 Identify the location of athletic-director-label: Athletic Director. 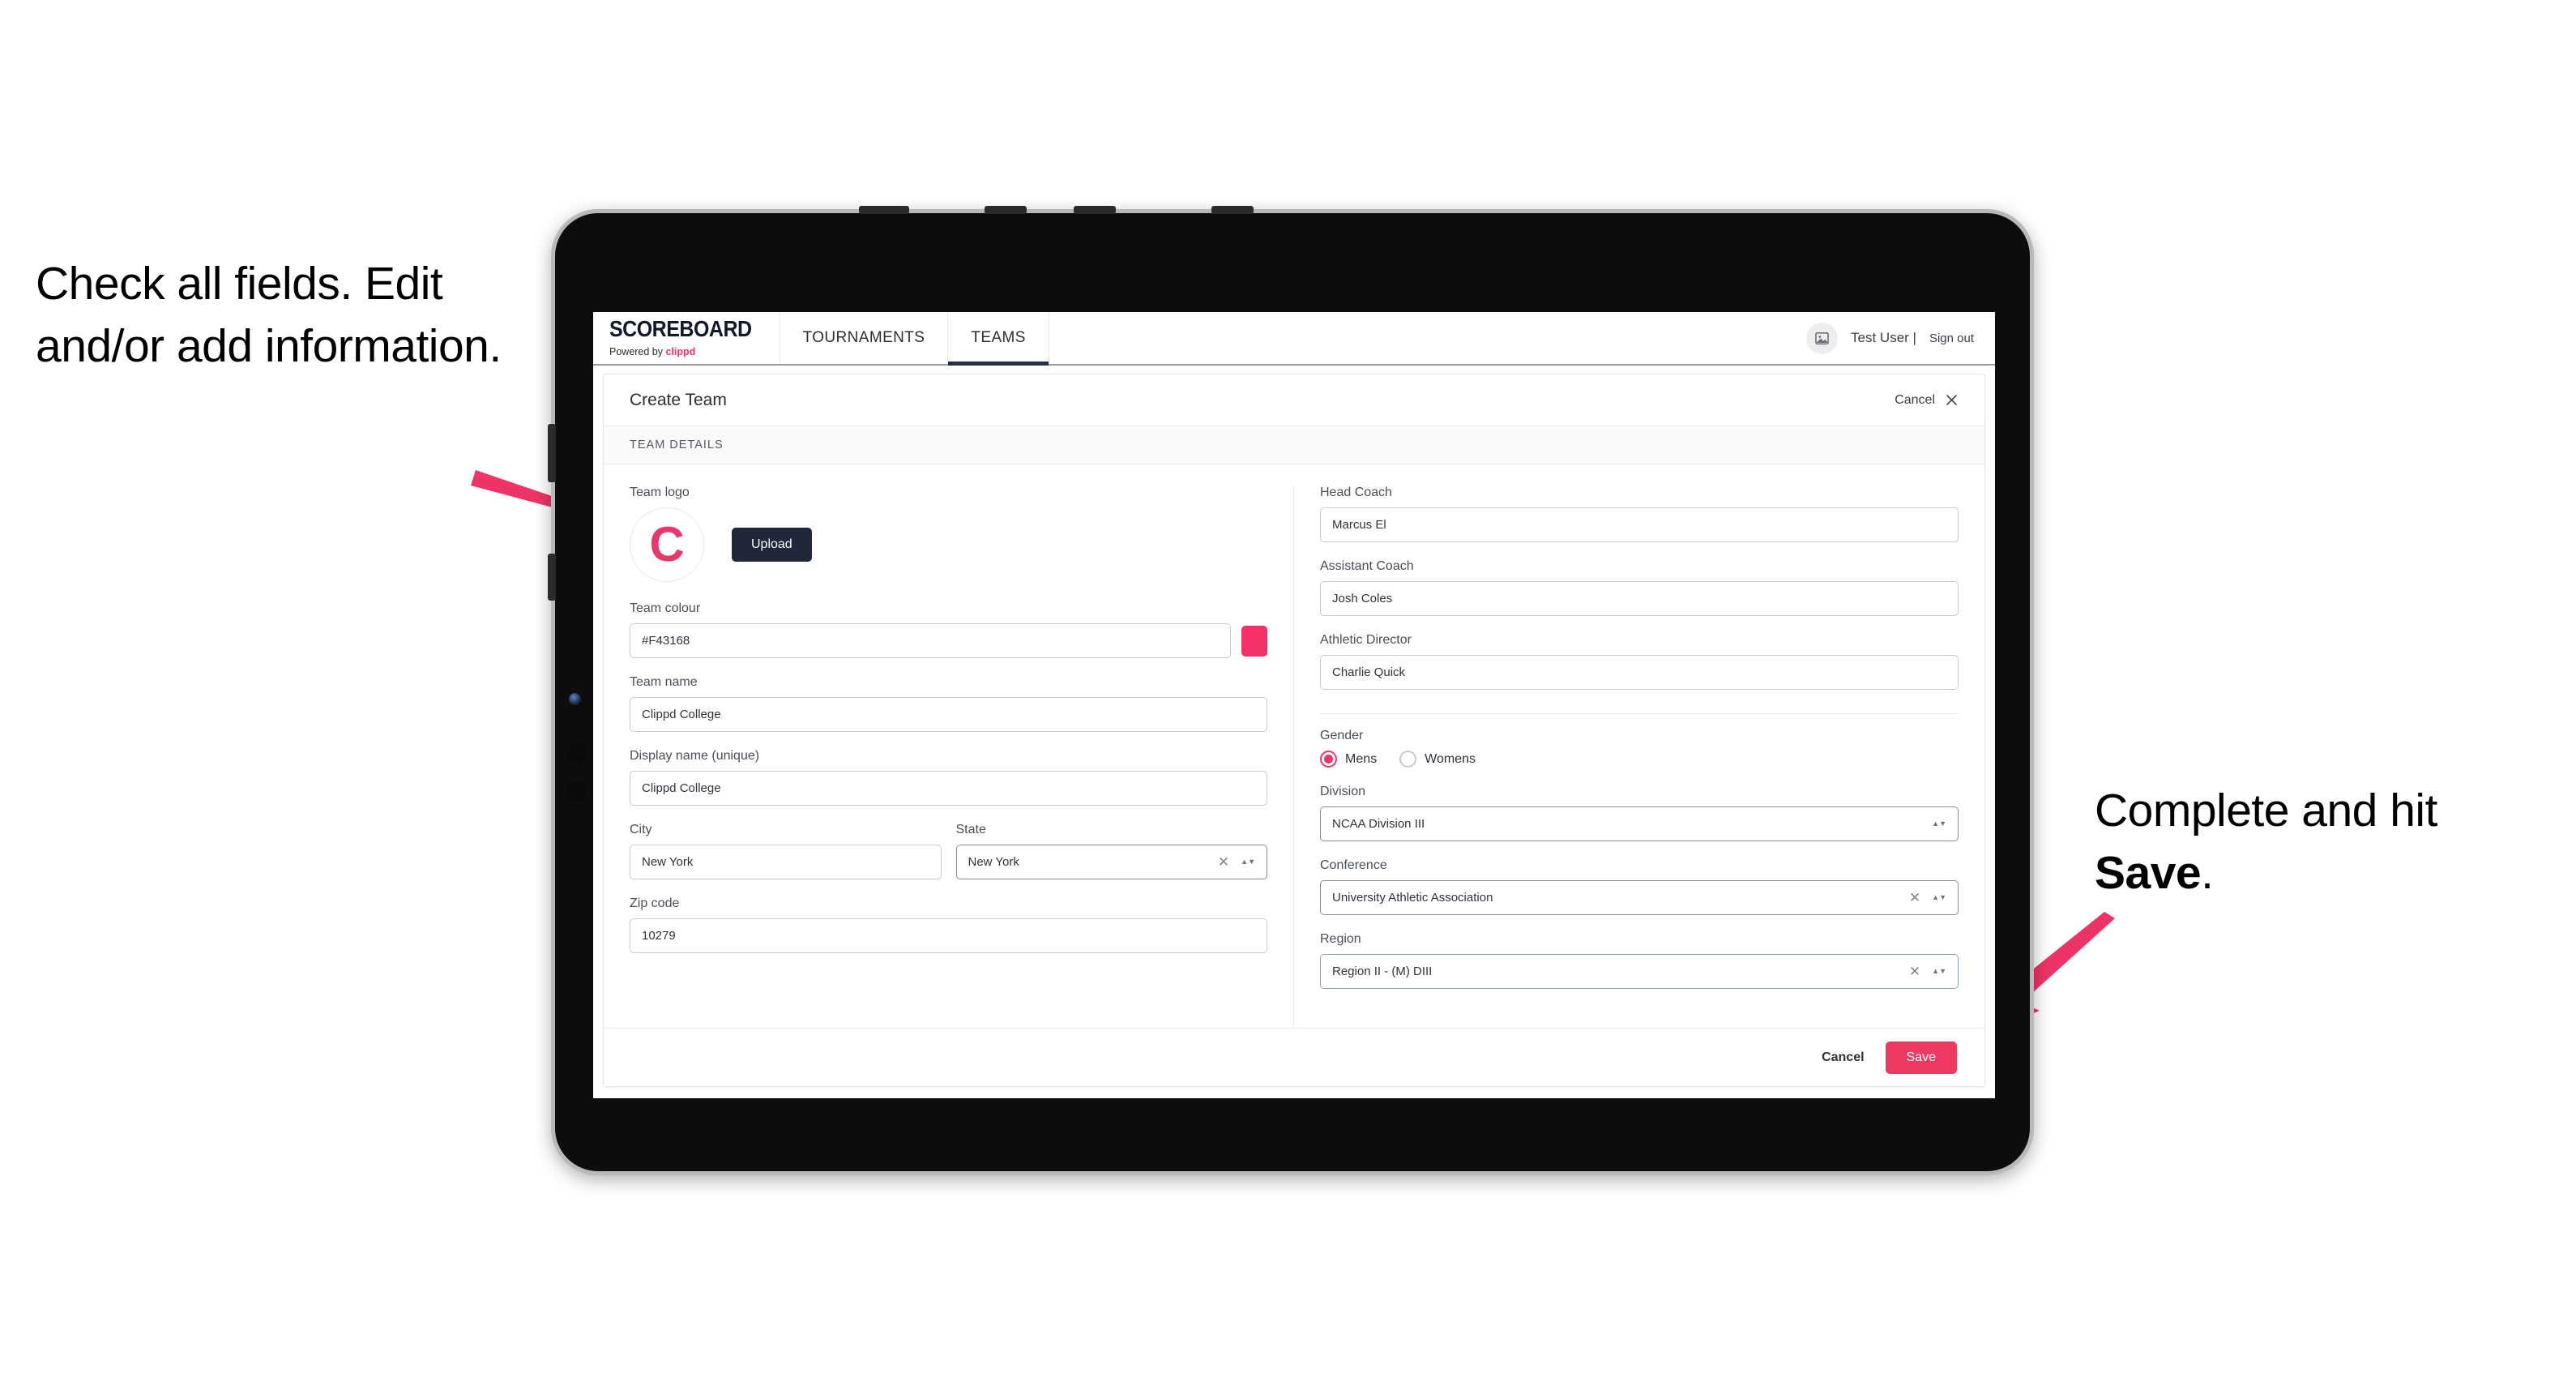
(1366, 640).